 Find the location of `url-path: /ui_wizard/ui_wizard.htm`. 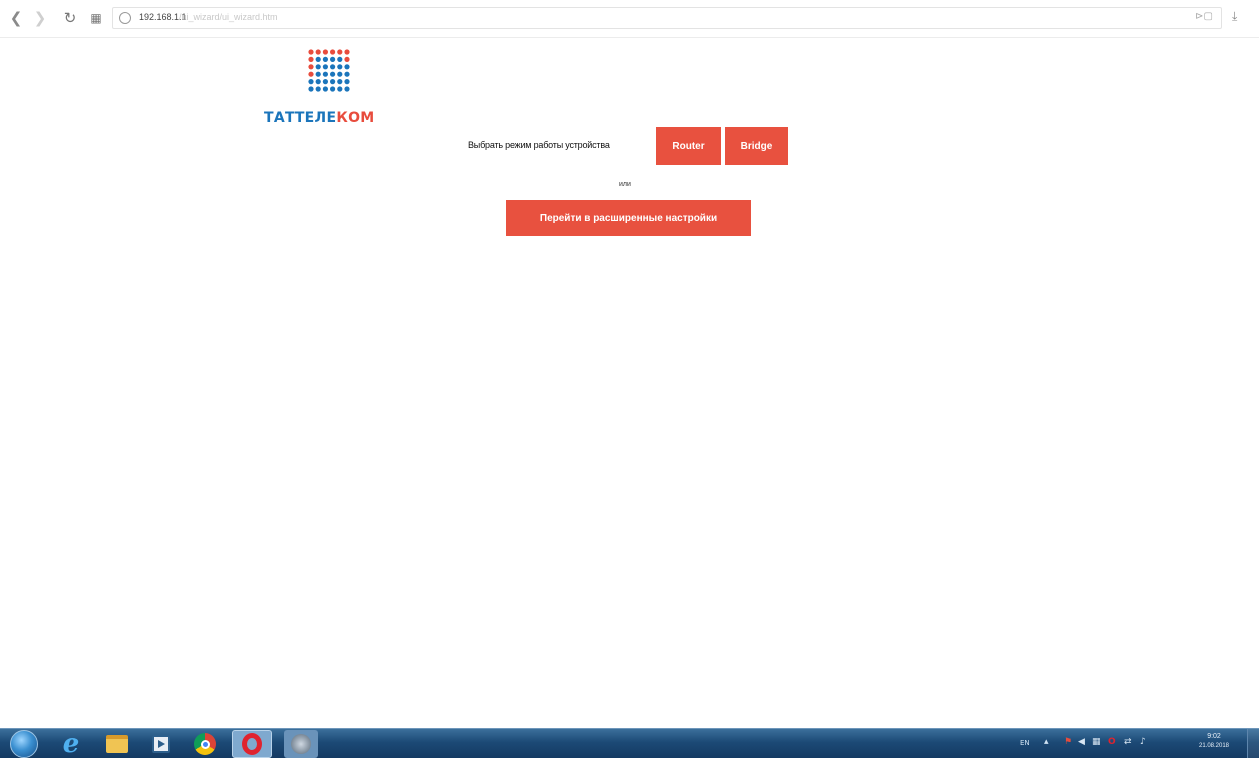

url-path: /ui_wizard/ui_wizard.htm is located at coordinates (228, 17).